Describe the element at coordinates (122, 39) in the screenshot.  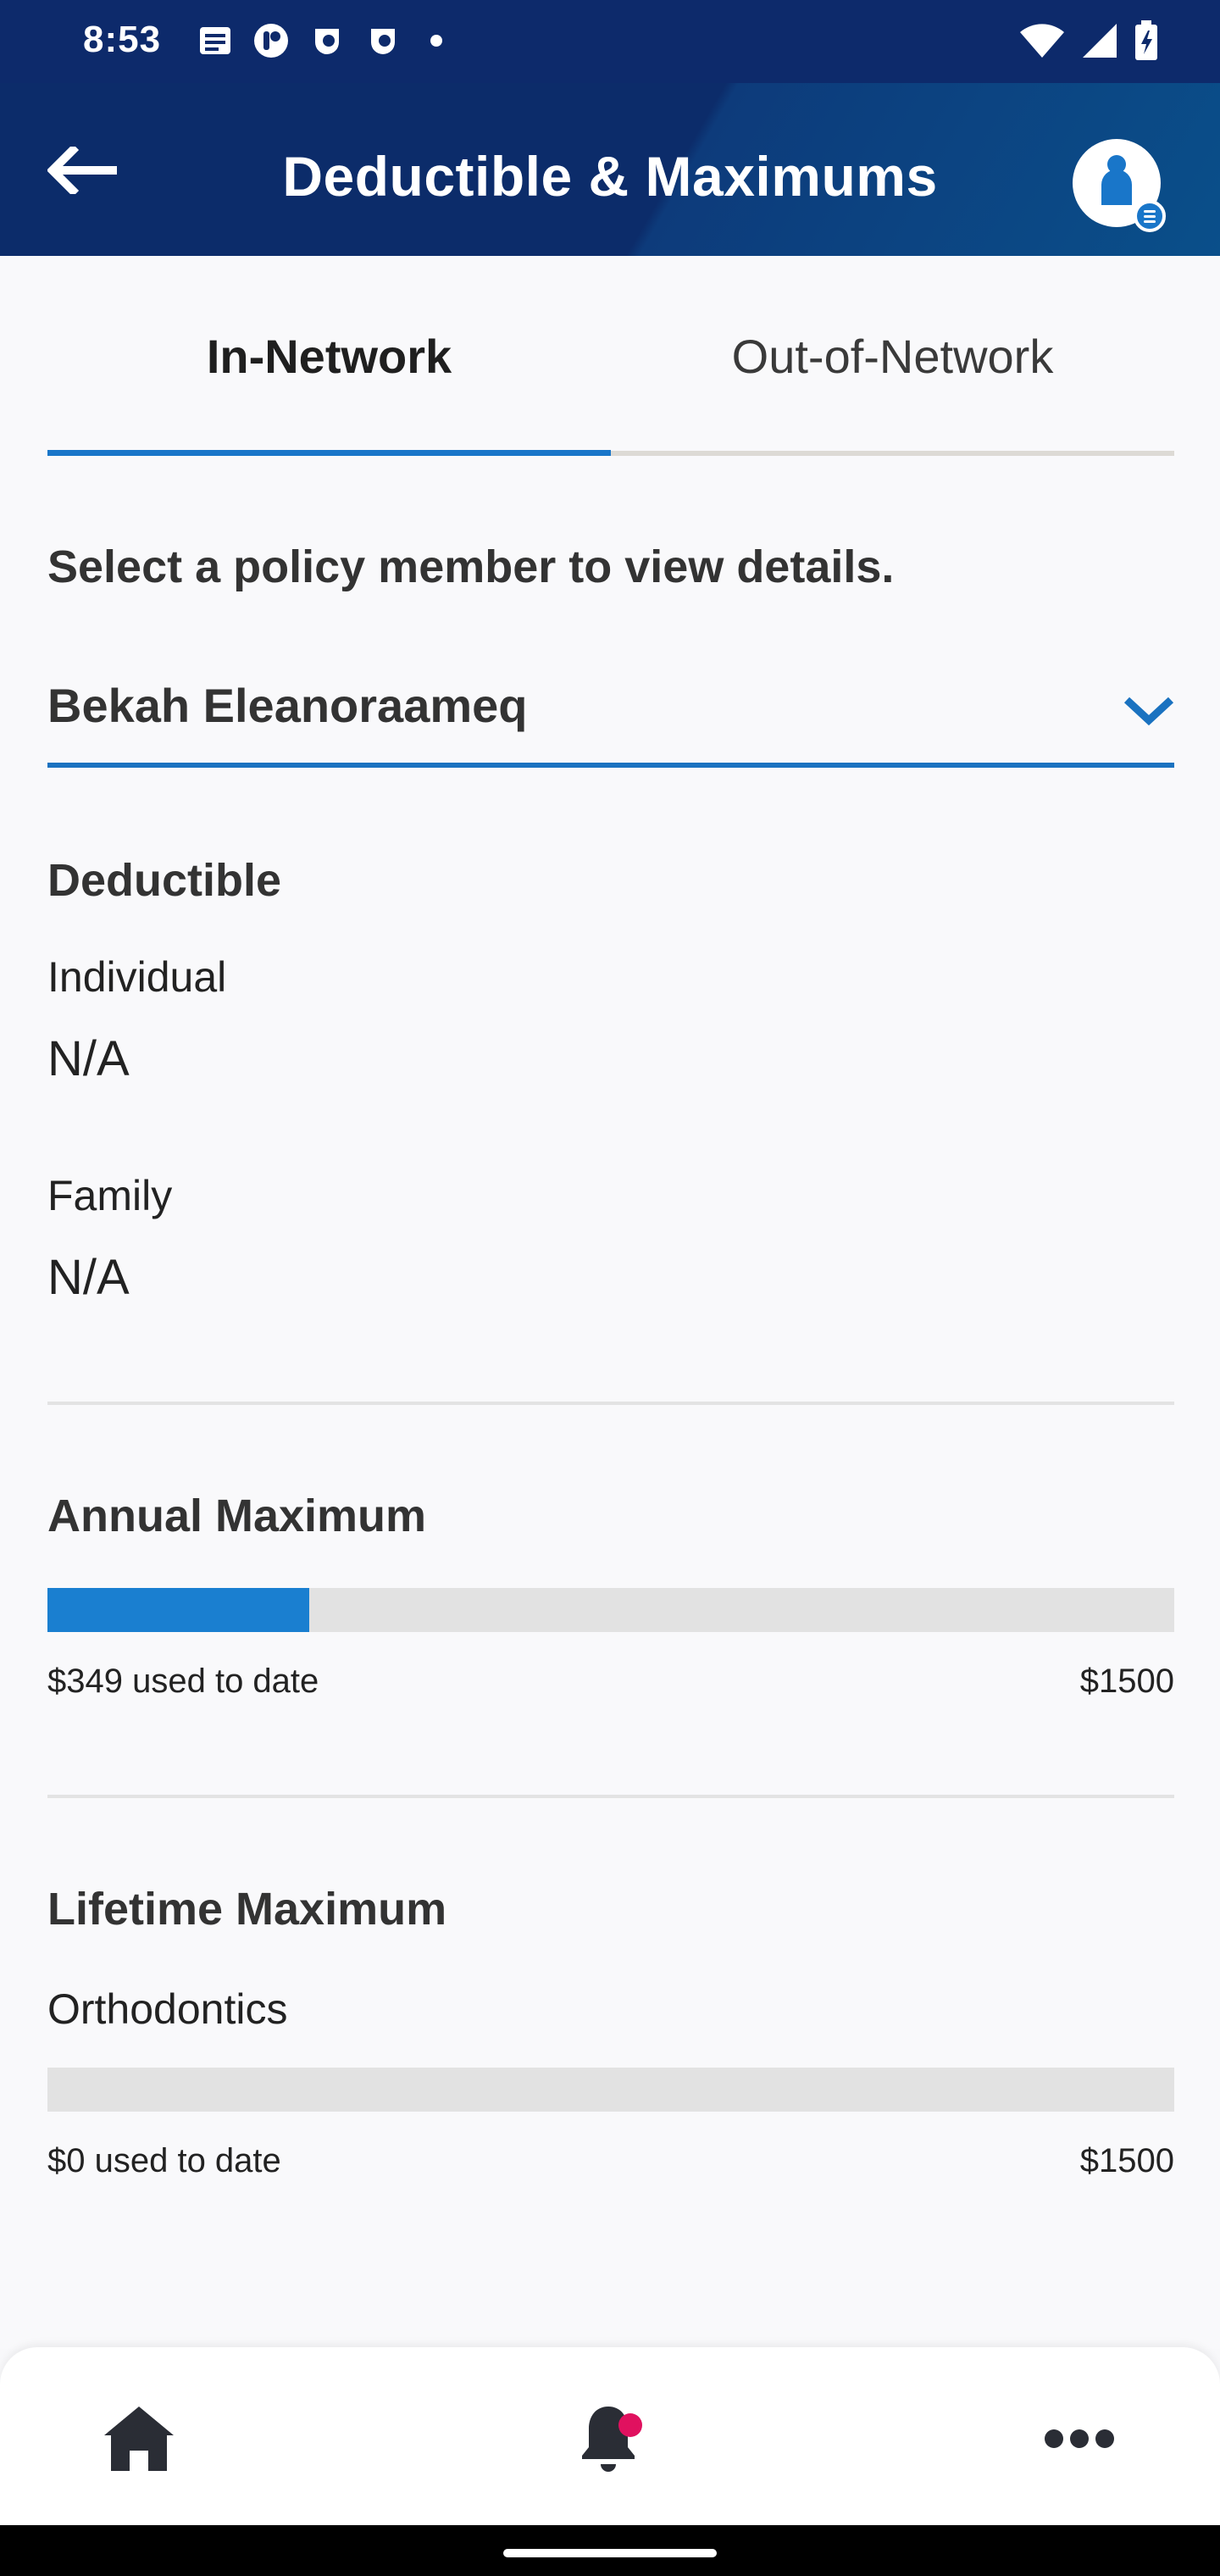
I see `status-time: 8:53` at that location.